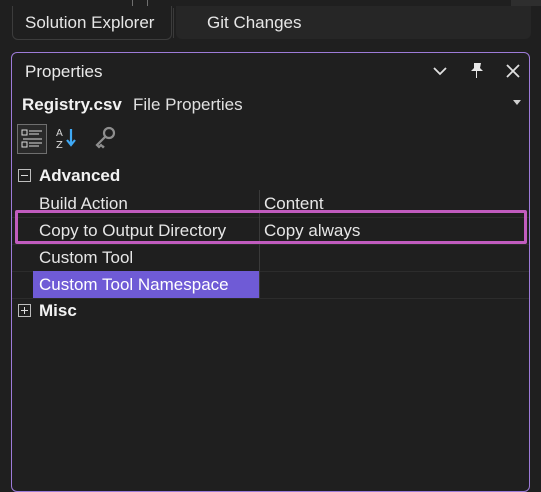  Describe the element at coordinates (146, 203) in the screenshot. I see `property-name: Build Action` at that location.